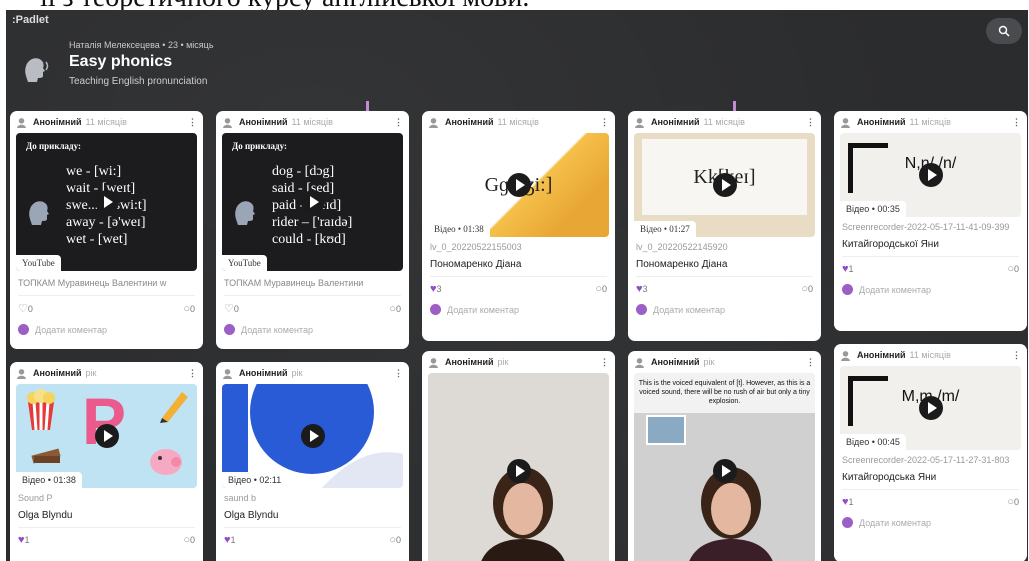  I want to click on video-thumbnail, so click(518, 467).